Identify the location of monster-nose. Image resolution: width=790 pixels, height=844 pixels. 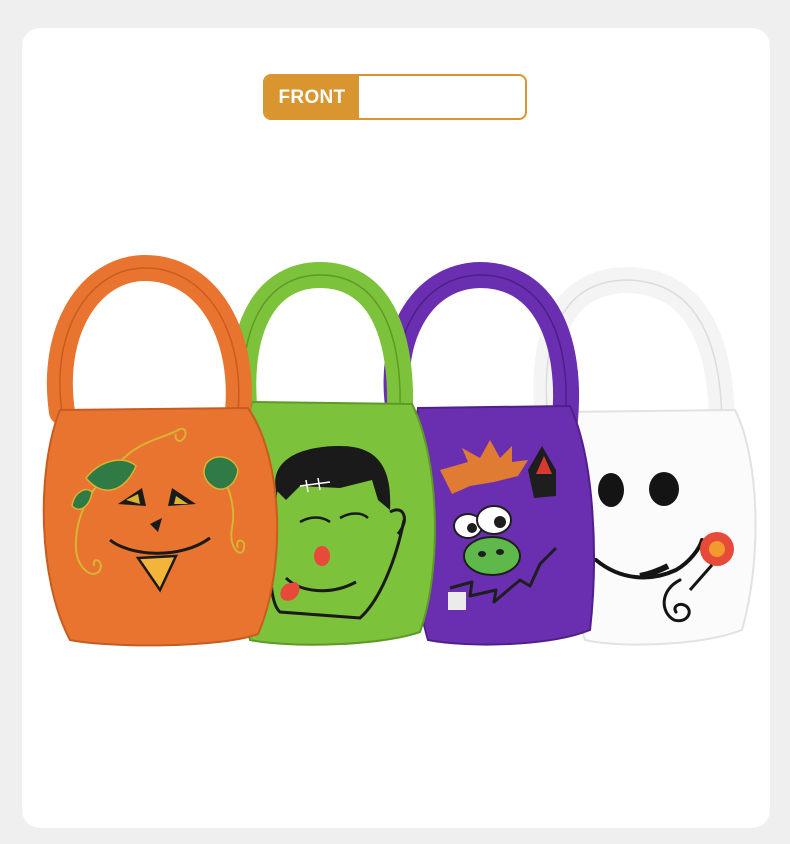
(492, 556).